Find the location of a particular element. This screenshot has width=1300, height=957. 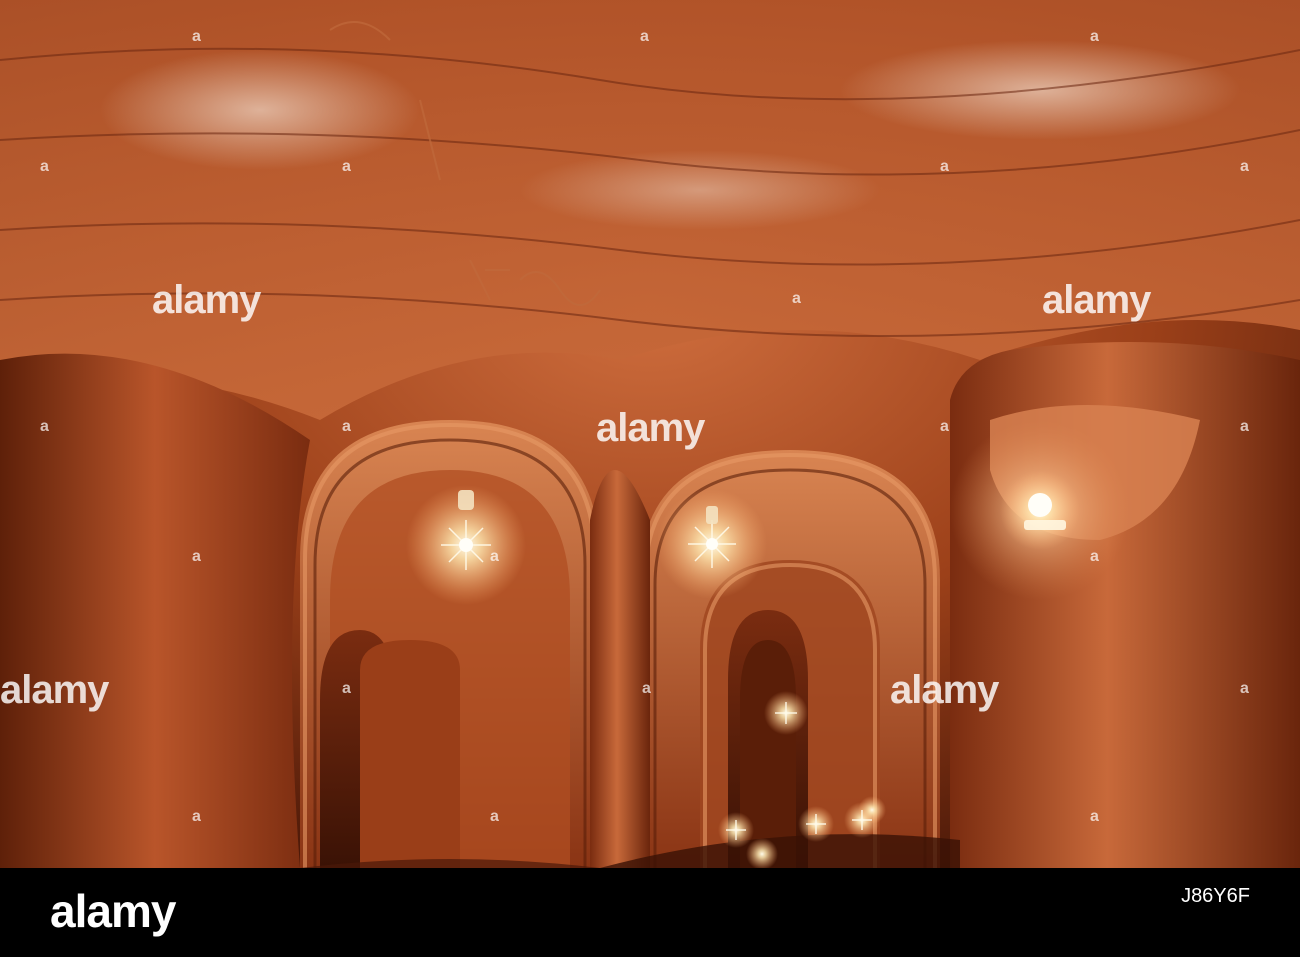

footer-brand-logo: alamy is located at coordinates (113, 911).